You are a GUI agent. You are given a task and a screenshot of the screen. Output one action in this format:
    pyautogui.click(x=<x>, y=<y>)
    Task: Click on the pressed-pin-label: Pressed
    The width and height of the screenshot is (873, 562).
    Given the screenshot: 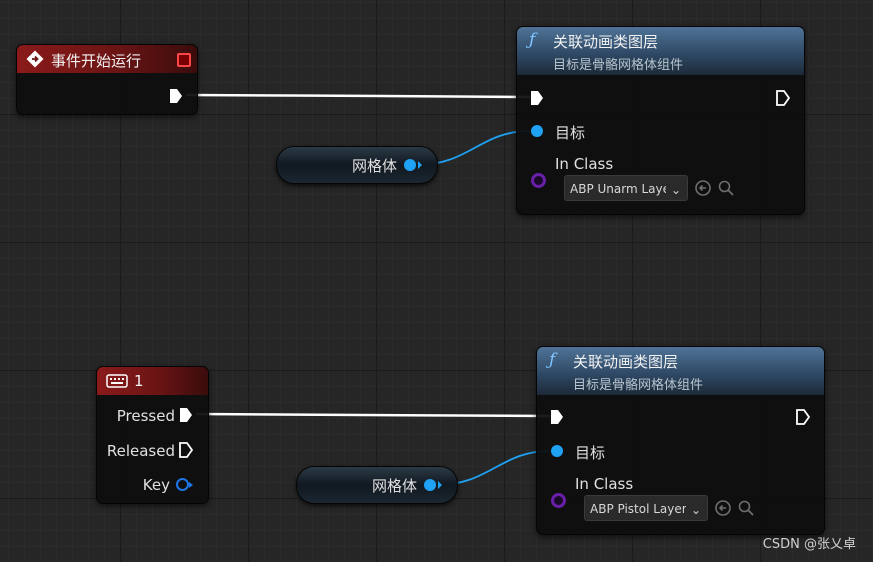 What is the action you would take?
    pyautogui.click(x=145, y=416)
    